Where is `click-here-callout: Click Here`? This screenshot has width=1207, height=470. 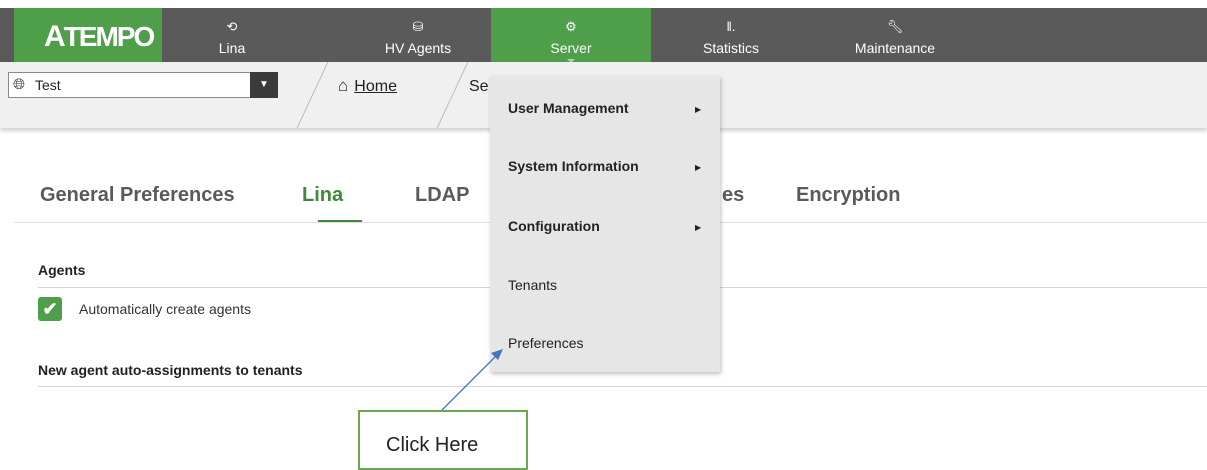
click-here-callout: Click Here is located at coordinates (443, 440).